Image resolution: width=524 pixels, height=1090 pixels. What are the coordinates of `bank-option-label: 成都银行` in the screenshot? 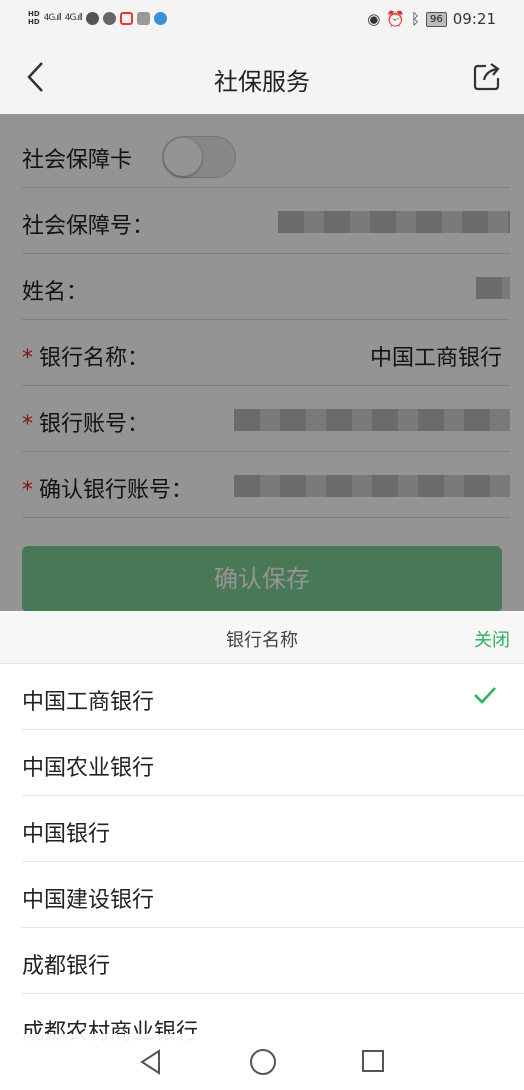 It's located at (66, 966).